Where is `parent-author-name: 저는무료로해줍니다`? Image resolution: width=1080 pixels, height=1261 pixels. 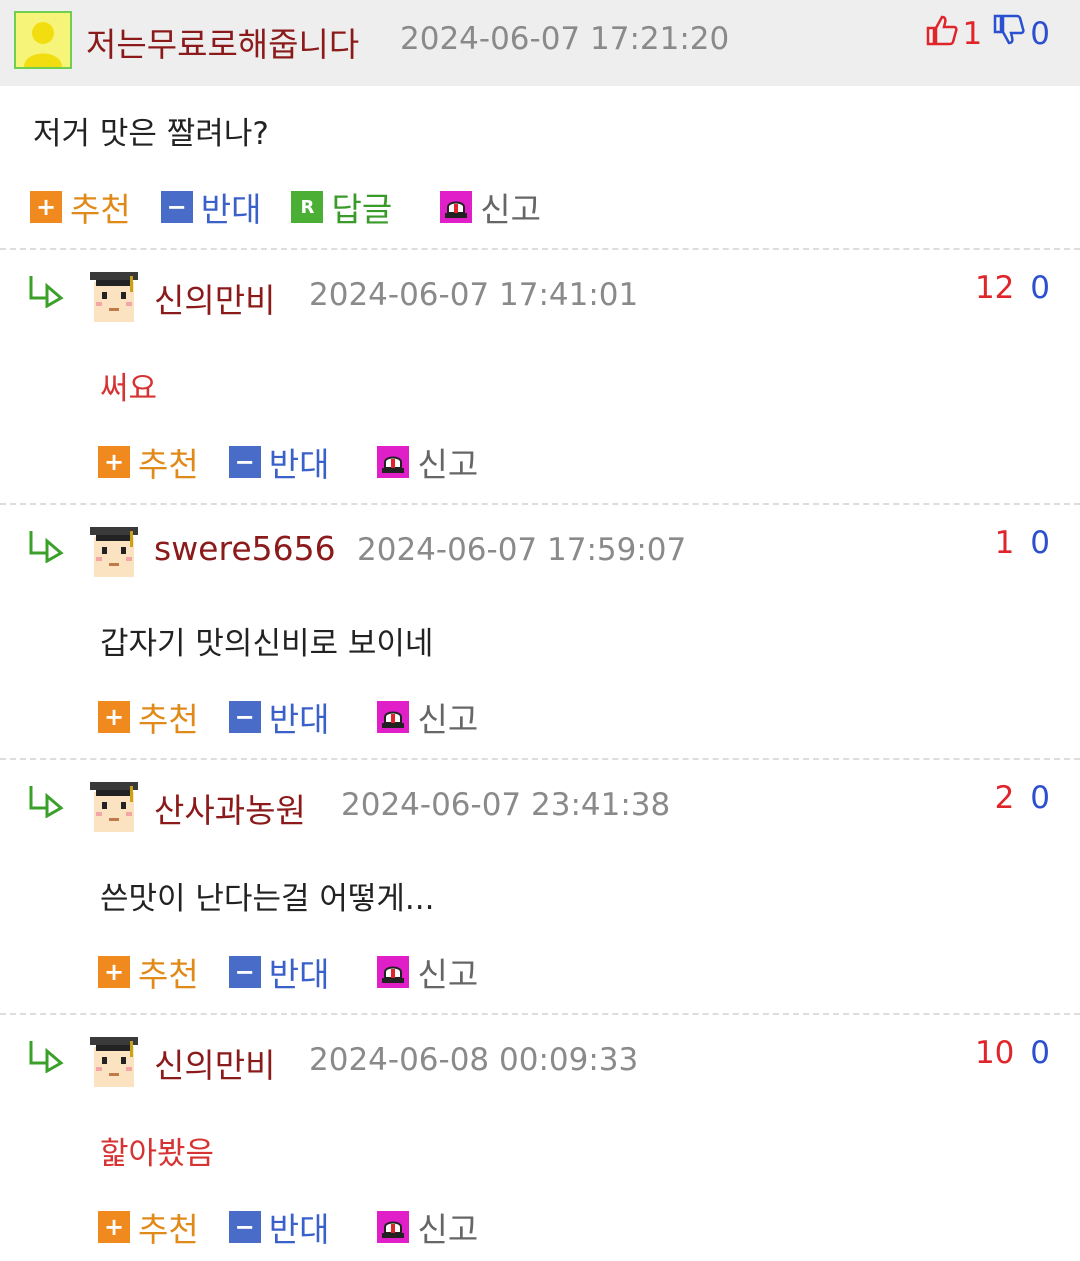 parent-author-name: 저는무료로해줍니다 is located at coordinates (222, 42).